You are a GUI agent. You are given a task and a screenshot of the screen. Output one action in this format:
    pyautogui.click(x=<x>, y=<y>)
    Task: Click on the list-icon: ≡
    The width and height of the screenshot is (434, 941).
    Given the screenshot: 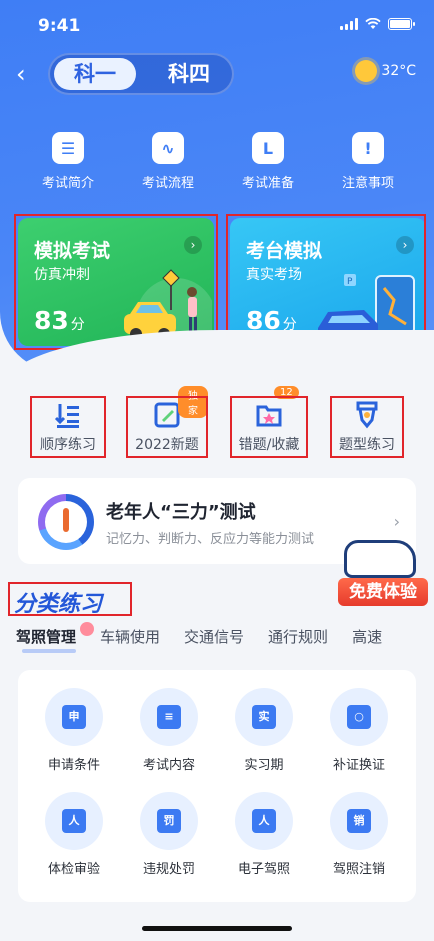 What is the action you would take?
    pyautogui.click(x=169, y=717)
    